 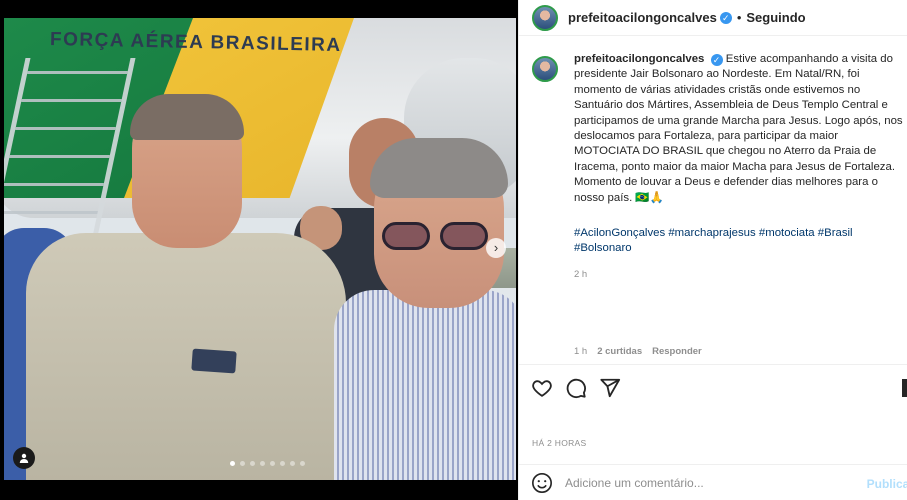 What do you see at coordinates (887, 484) in the screenshot?
I see `publish-button: Publicar` at bounding box center [887, 484].